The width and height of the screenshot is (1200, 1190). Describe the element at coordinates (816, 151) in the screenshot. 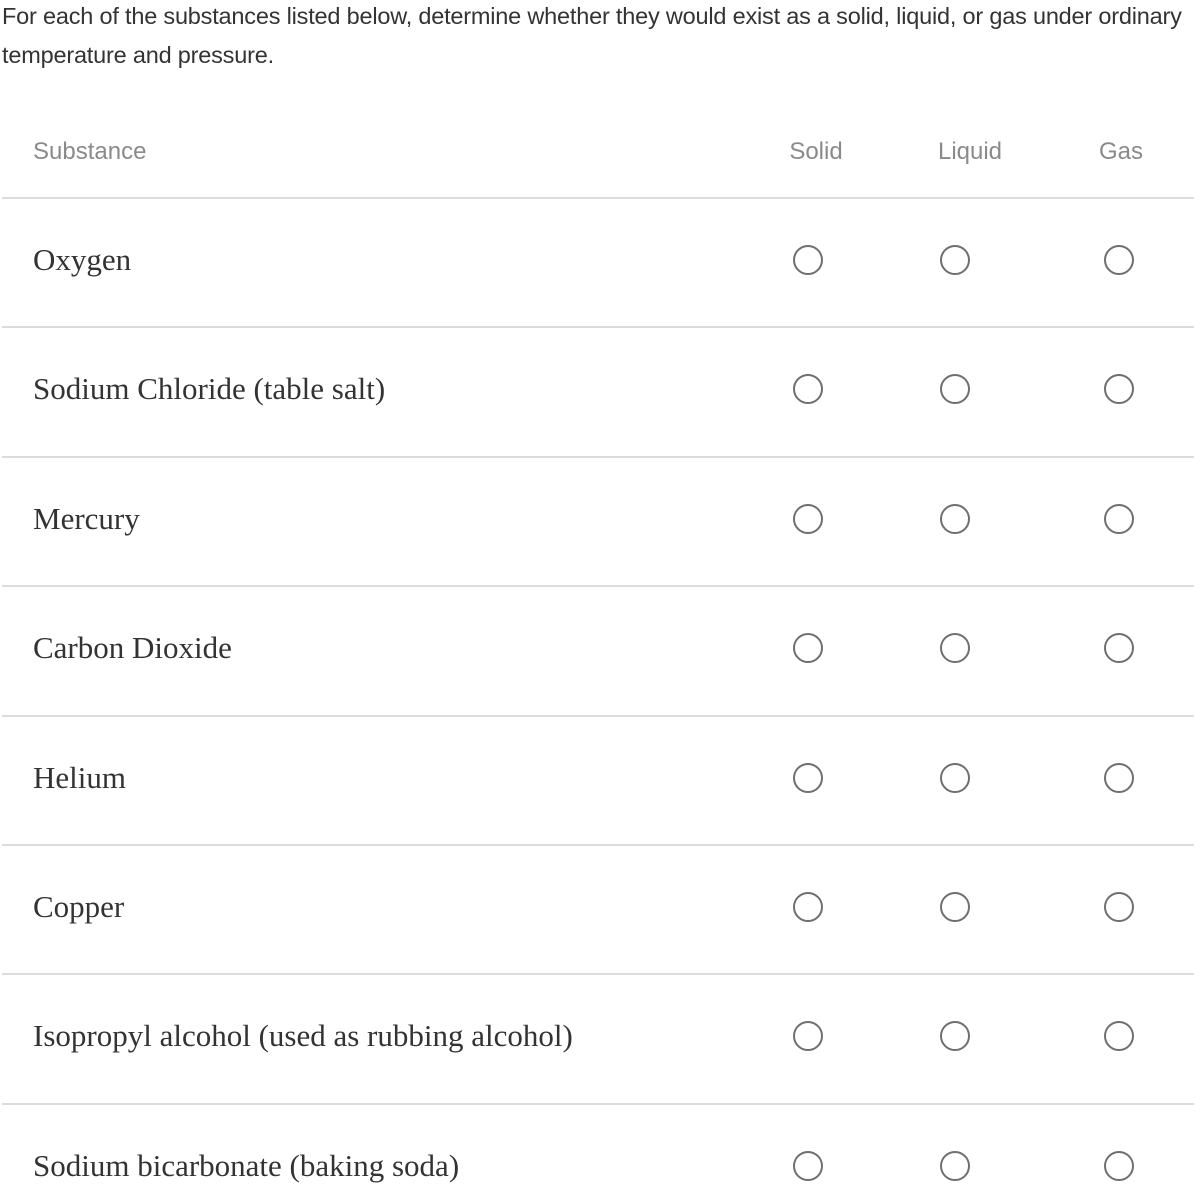

I see `column-header-solid: Solid` at that location.